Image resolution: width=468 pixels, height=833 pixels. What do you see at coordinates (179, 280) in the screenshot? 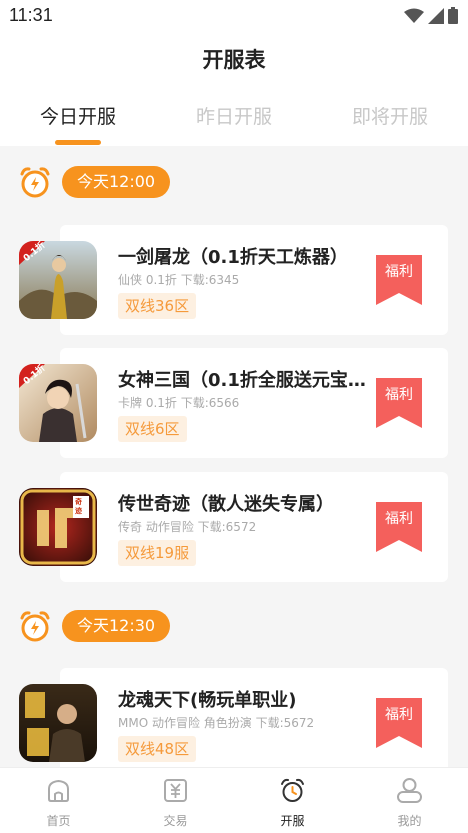
I see `game-meta: 仙侠 0.1折 下载:6345` at bounding box center [179, 280].